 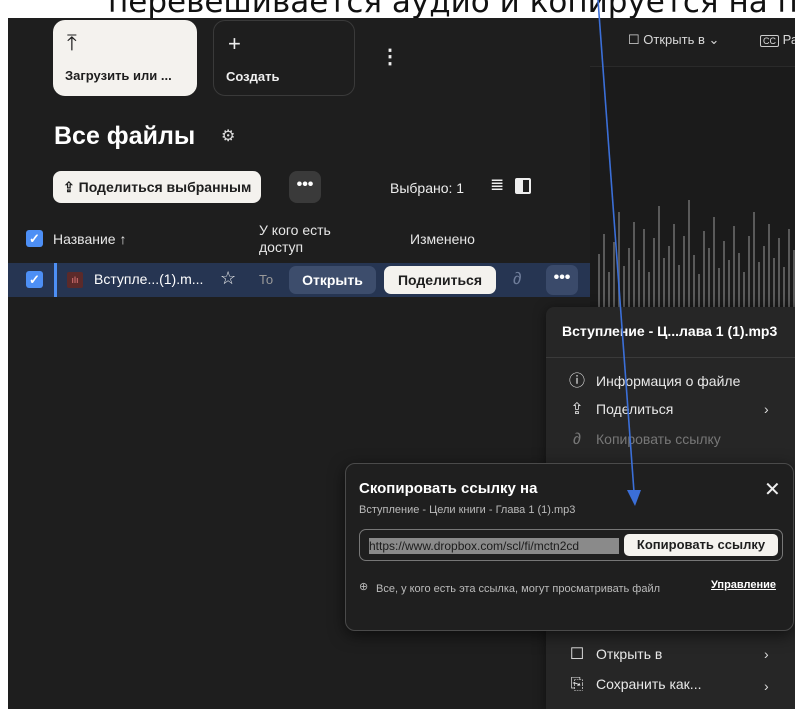 What do you see at coordinates (266, 279) in the screenshot?
I see `access-cell: То` at bounding box center [266, 279].